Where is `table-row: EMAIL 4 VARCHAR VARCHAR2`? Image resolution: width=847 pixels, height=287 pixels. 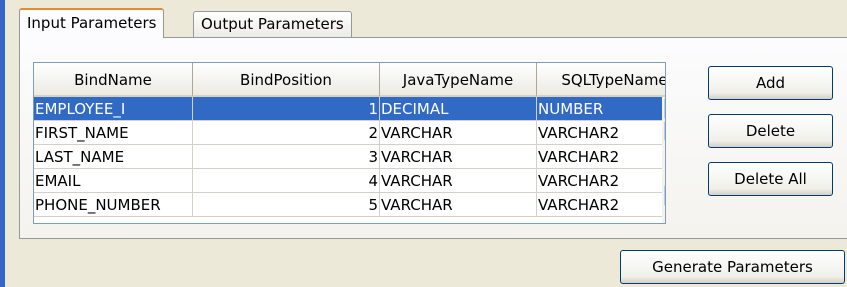 table-row: EMAIL 4 VARCHAR VARCHAR2 is located at coordinates (349, 181).